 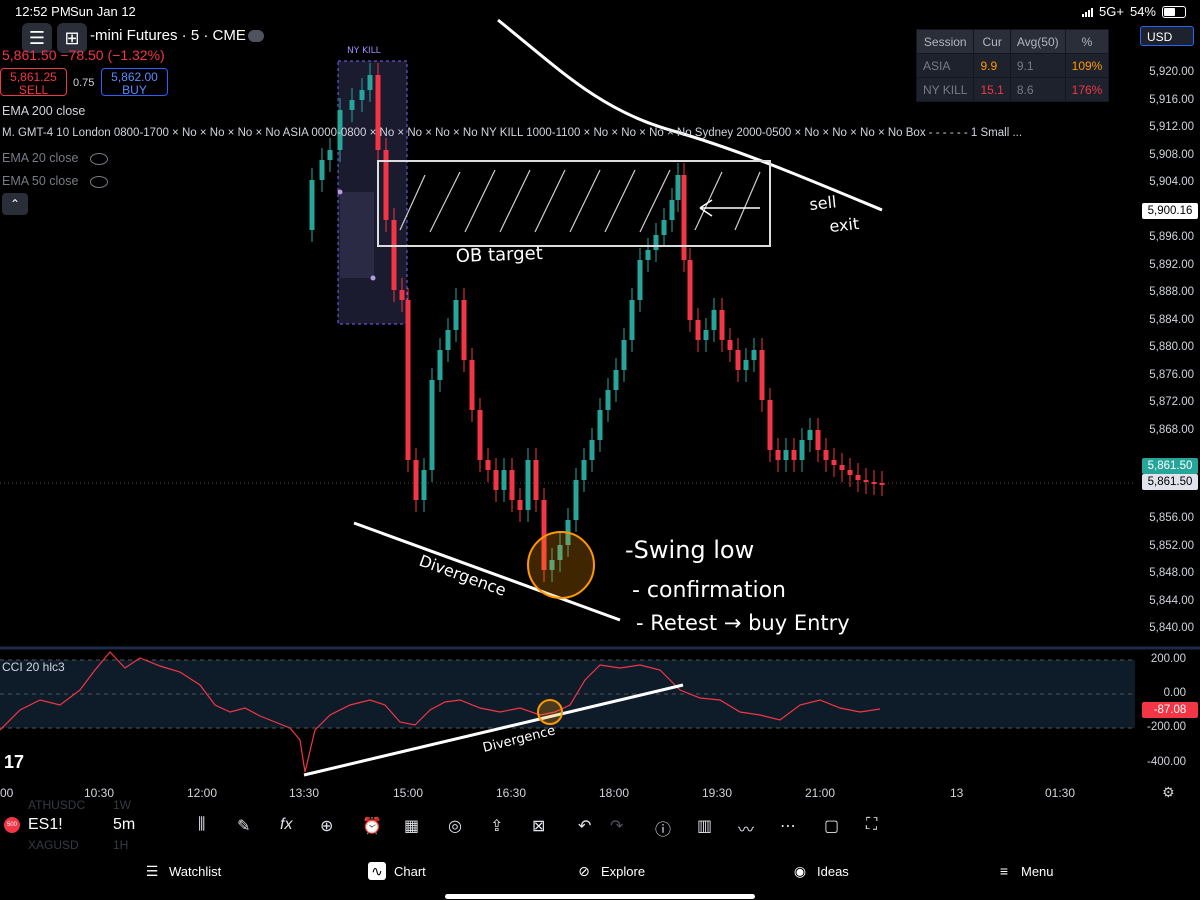 I want to click on more-options-icon, so click(x=256, y=36).